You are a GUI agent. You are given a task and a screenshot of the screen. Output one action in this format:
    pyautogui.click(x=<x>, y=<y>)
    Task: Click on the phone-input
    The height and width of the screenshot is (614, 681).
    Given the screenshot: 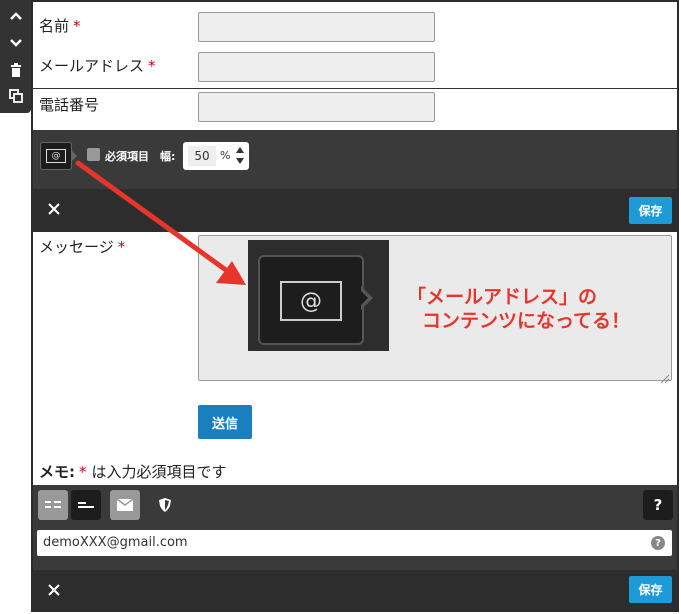 What is the action you would take?
    pyautogui.click(x=316, y=107)
    